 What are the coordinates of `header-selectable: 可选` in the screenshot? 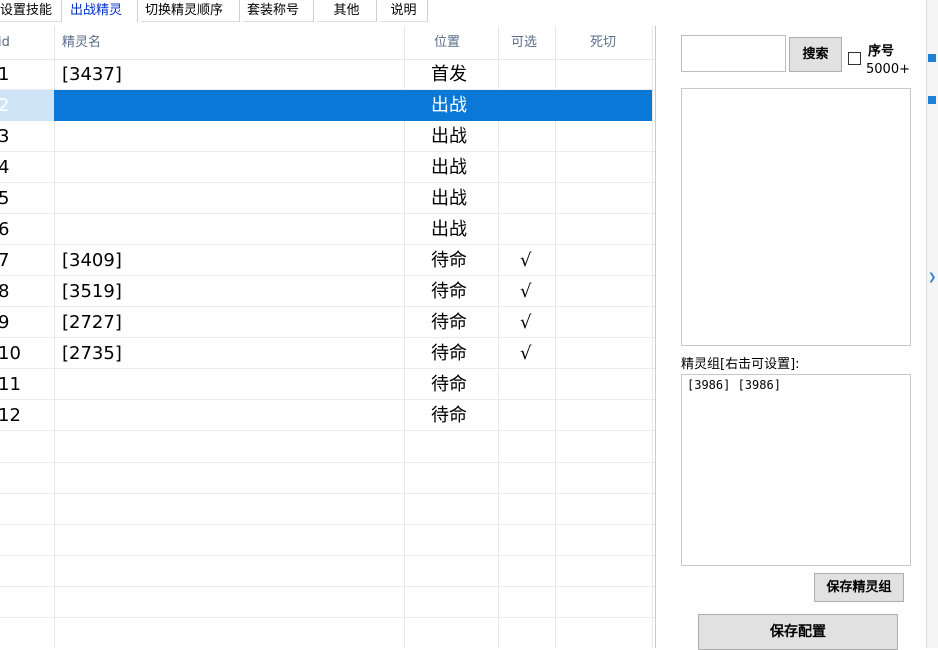 It's located at (524, 42).